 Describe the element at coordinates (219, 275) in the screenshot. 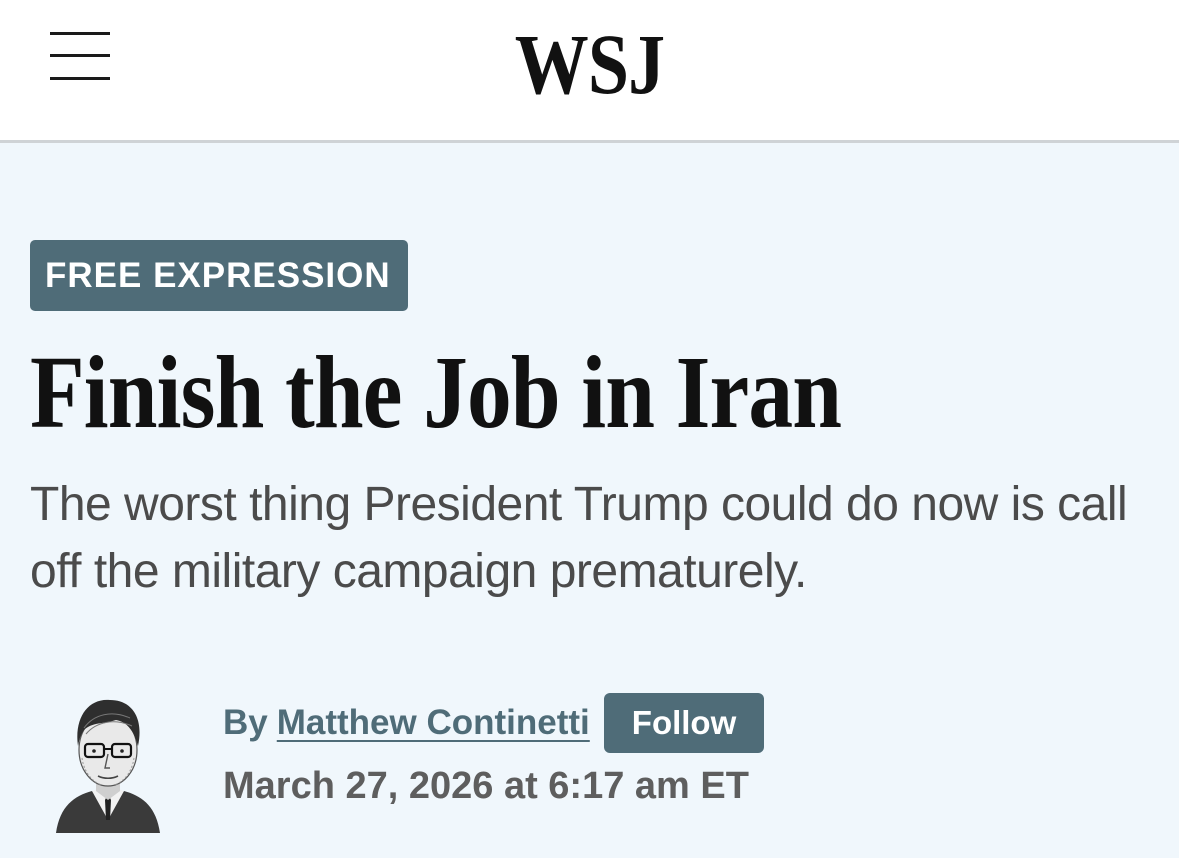

I see `section-tag: FREE EXPRESSION` at that location.